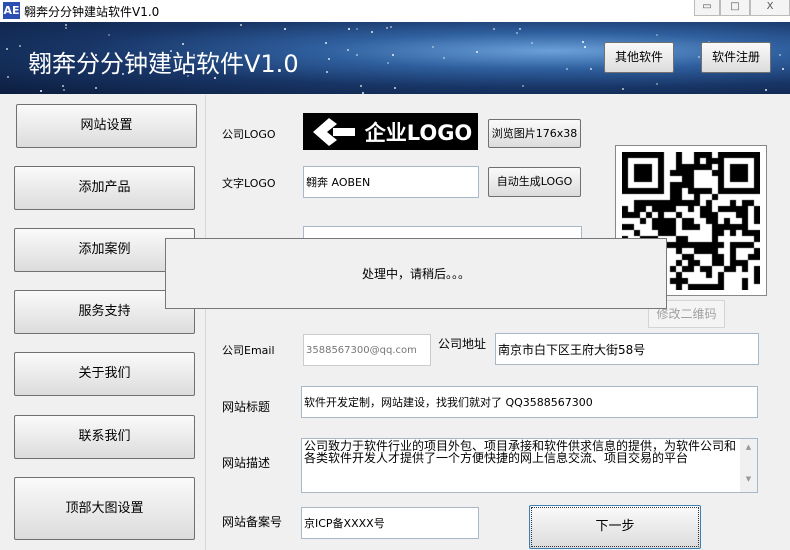 This screenshot has width=790, height=550. What do you see at coordinates (395, 58) in the screenshot?
I see `banner: 翱奔分分钟建站软件V1.0 其他软件 软件注册` at bounding box center [395, 58].